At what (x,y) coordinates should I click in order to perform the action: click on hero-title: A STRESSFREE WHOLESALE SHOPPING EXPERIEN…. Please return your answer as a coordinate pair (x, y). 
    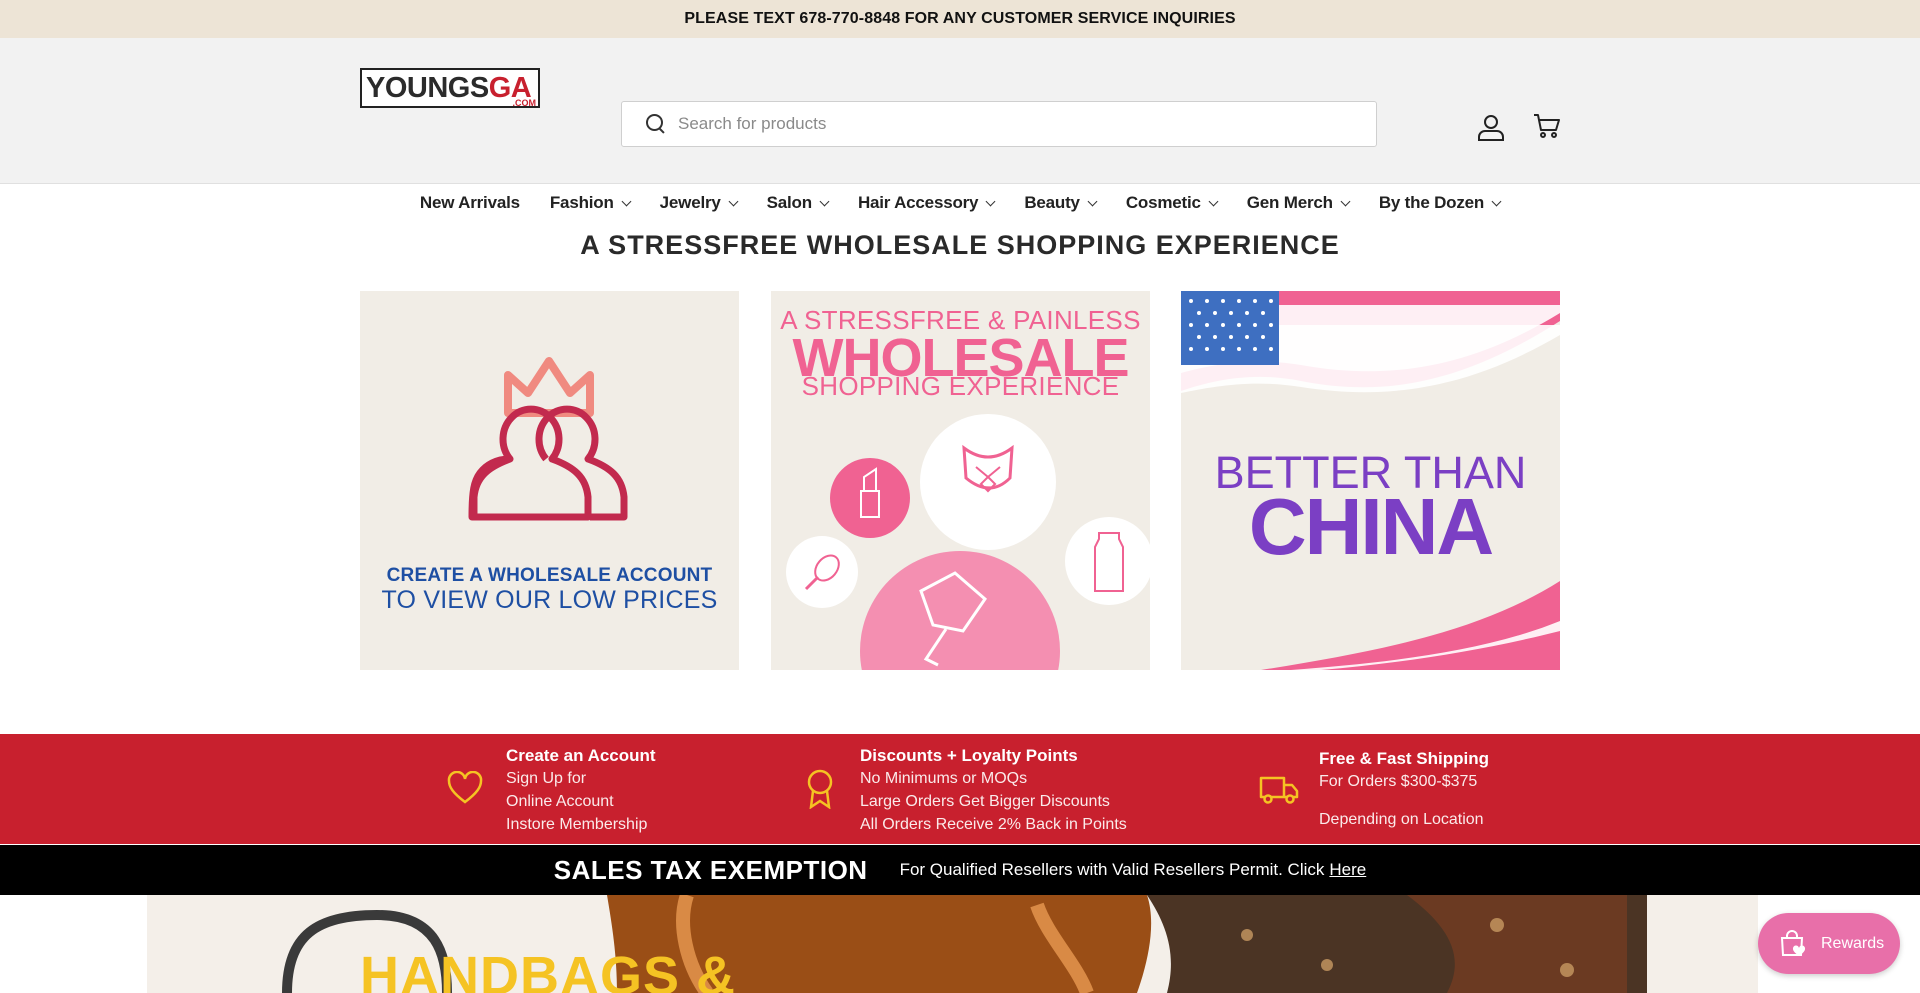
    Looking at the image, I should click on (960, 245).